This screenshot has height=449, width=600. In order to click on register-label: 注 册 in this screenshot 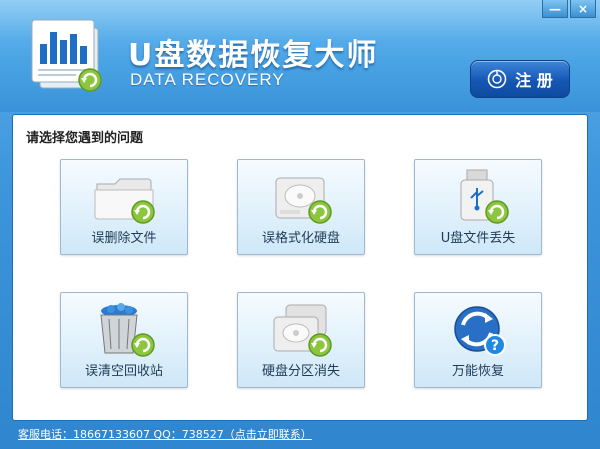, I will do `click(534, 80)`.